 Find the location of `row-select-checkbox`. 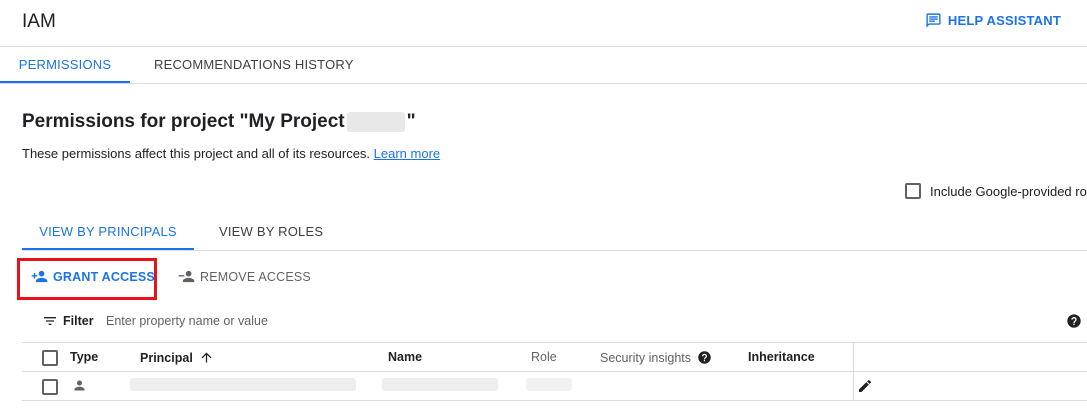

row-select-checkbox is located at coordinates (50, 387).